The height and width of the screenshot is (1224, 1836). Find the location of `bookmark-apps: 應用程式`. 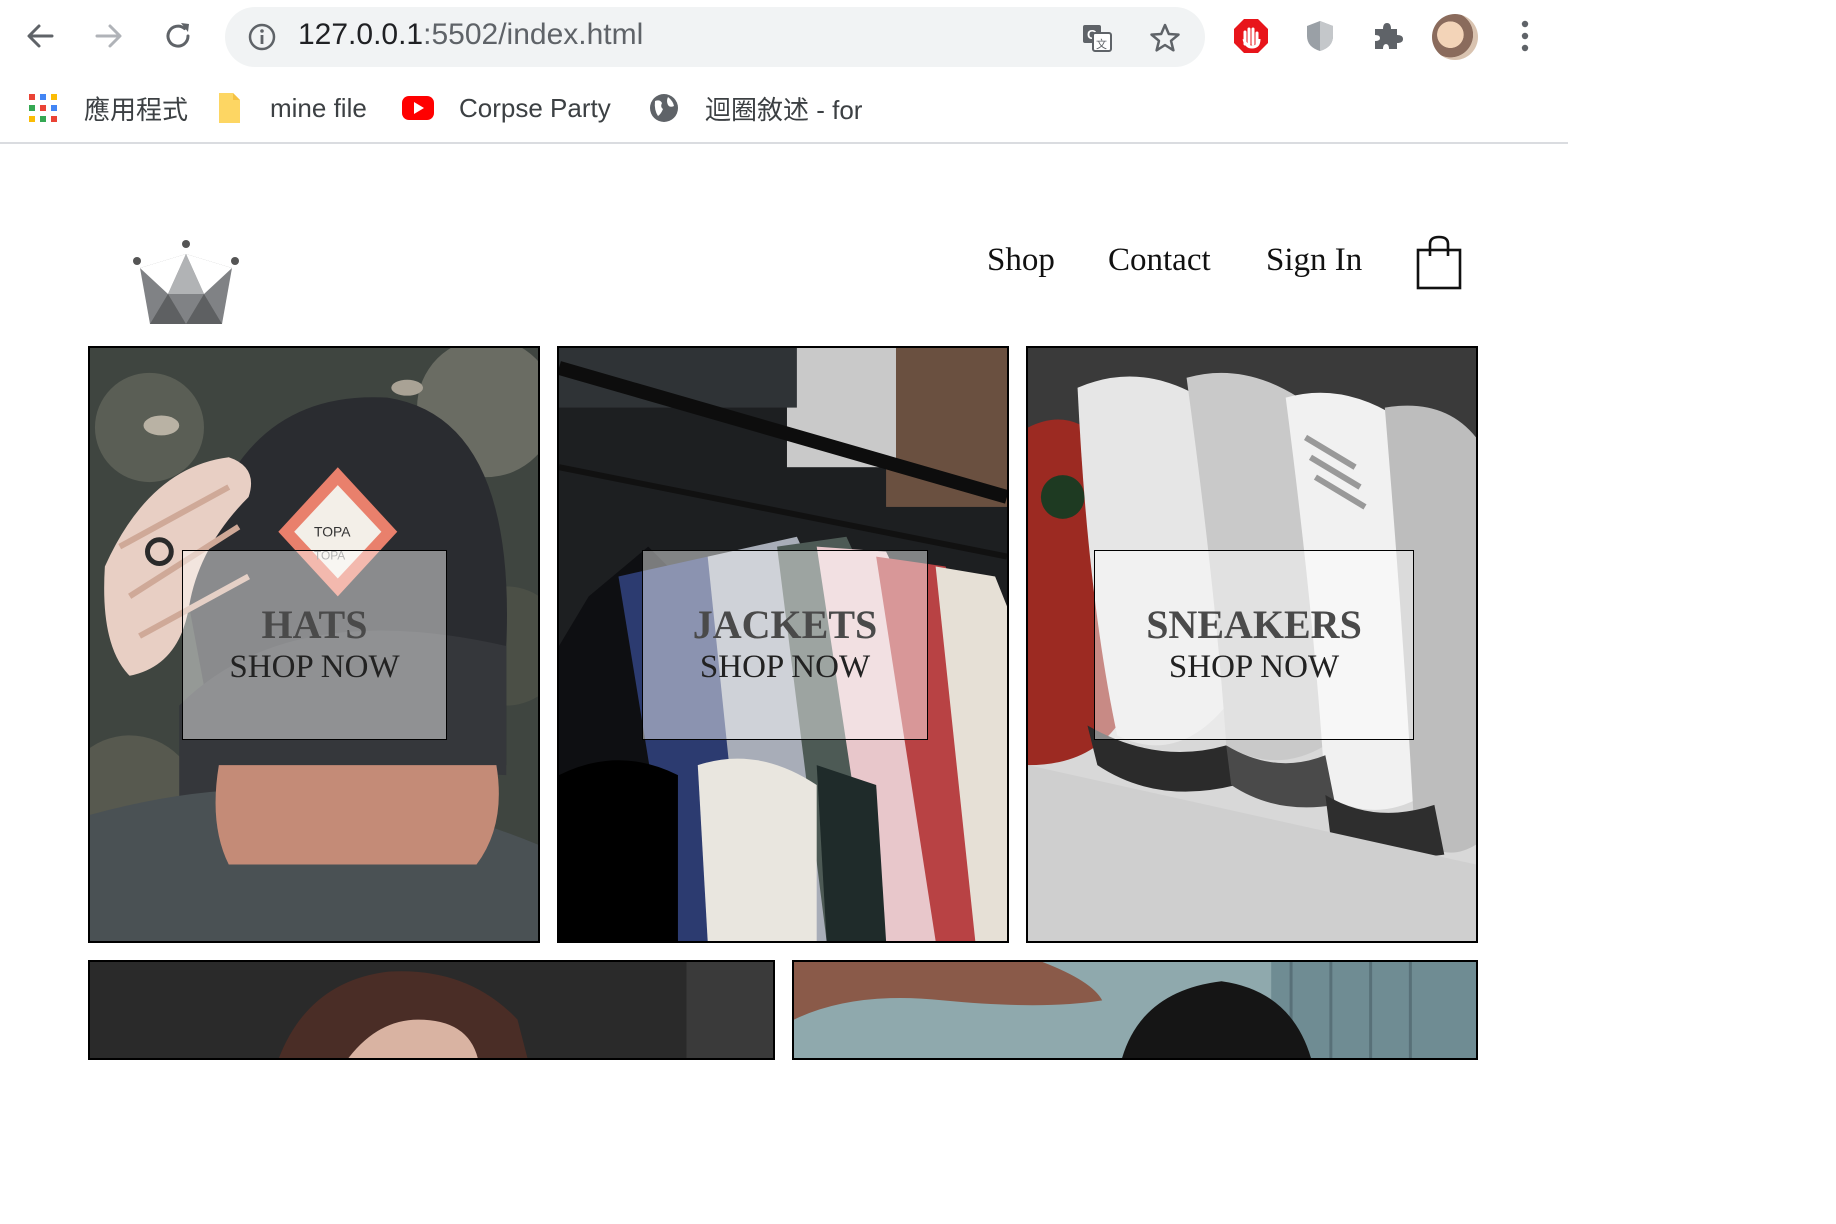

bookmark-apps: 應用程式 is located at coordinates (107, 108).